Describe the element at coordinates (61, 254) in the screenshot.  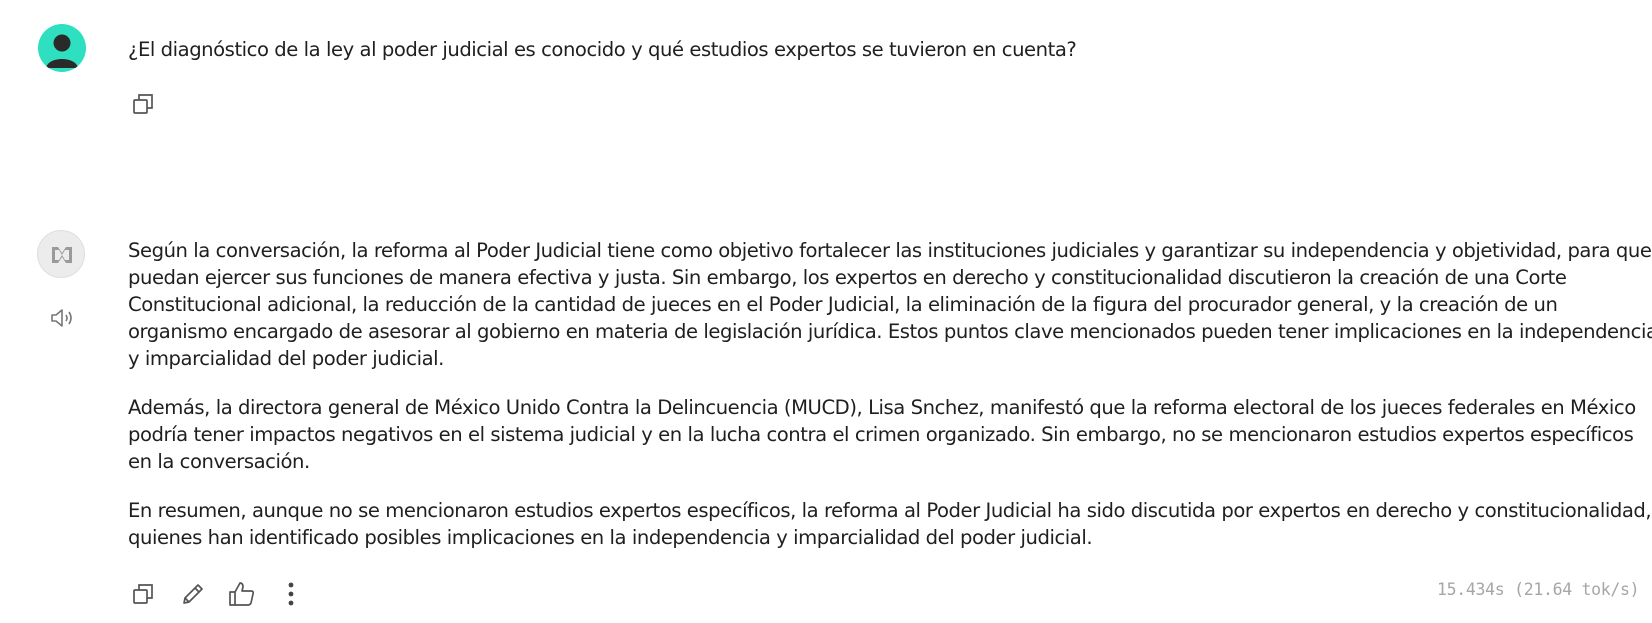
I see `model-logo-icon` at that location.